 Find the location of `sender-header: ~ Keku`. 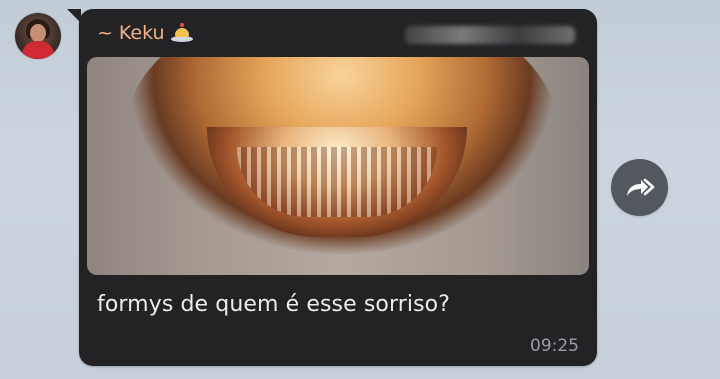

sender-header: ~ Keku is located at coordinates (145, 33).